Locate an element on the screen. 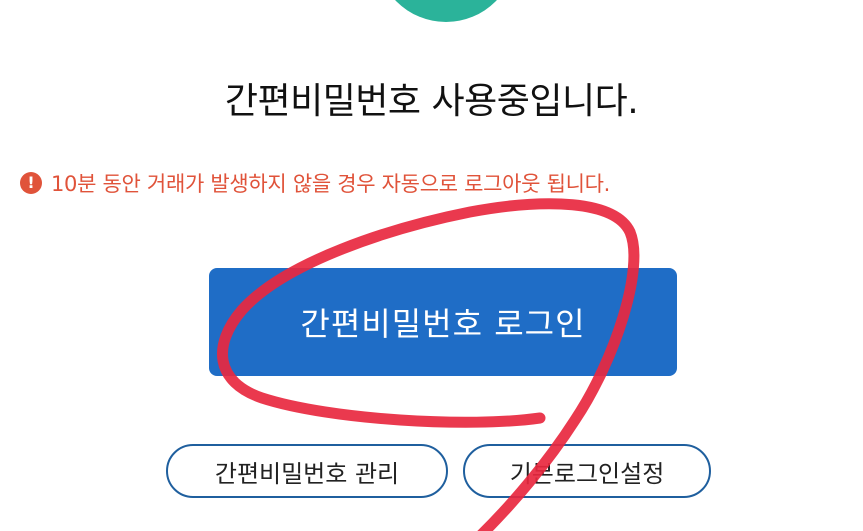 Image resolution: width=863 pixels, height=531 pixels. brand-logo-circle is located at coordinates (446, 11).